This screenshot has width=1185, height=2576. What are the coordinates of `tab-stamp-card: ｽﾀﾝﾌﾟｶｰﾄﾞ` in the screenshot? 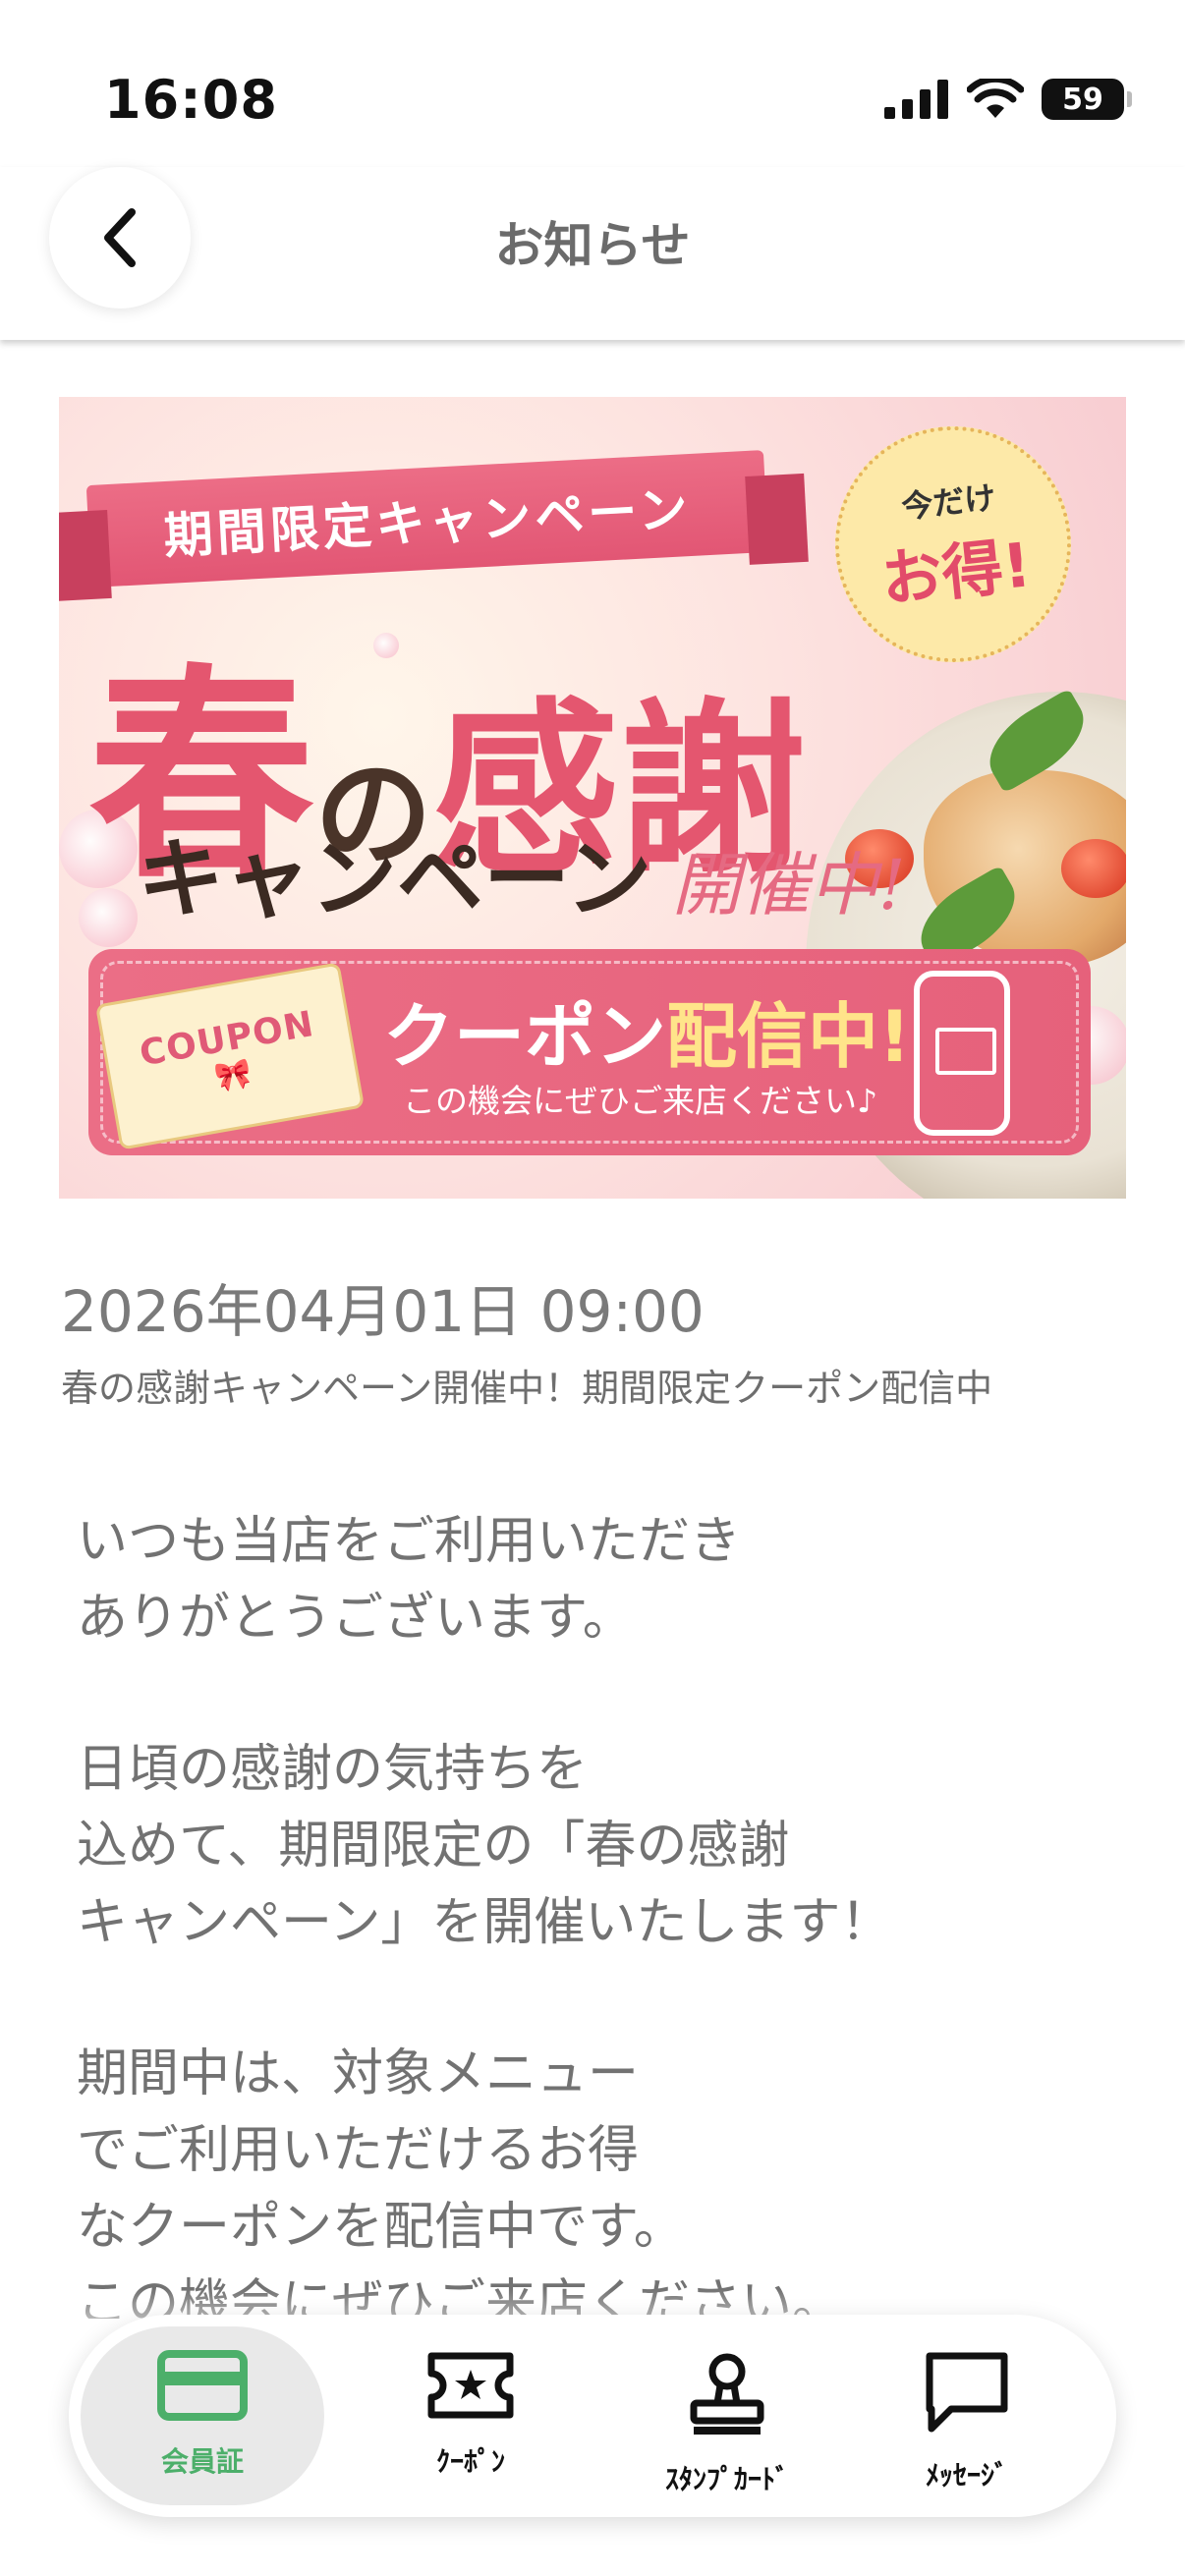 It's located at (727, 2415).